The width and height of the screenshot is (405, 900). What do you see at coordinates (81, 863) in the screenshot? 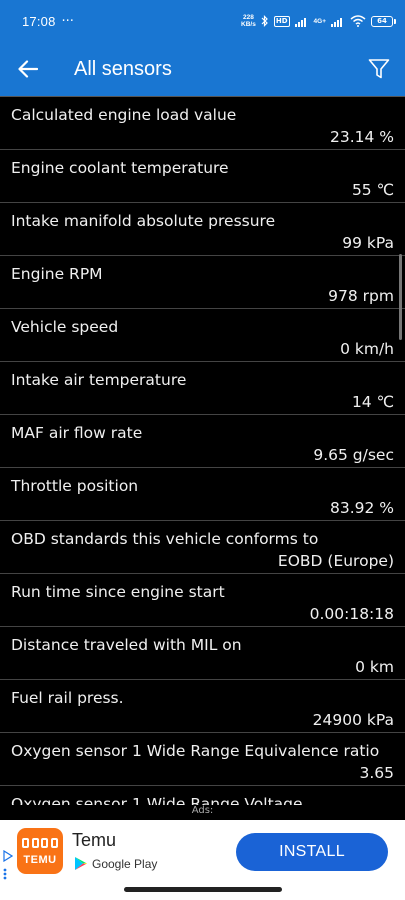
I see `google-play-icon` at bounding box center [81, 863].